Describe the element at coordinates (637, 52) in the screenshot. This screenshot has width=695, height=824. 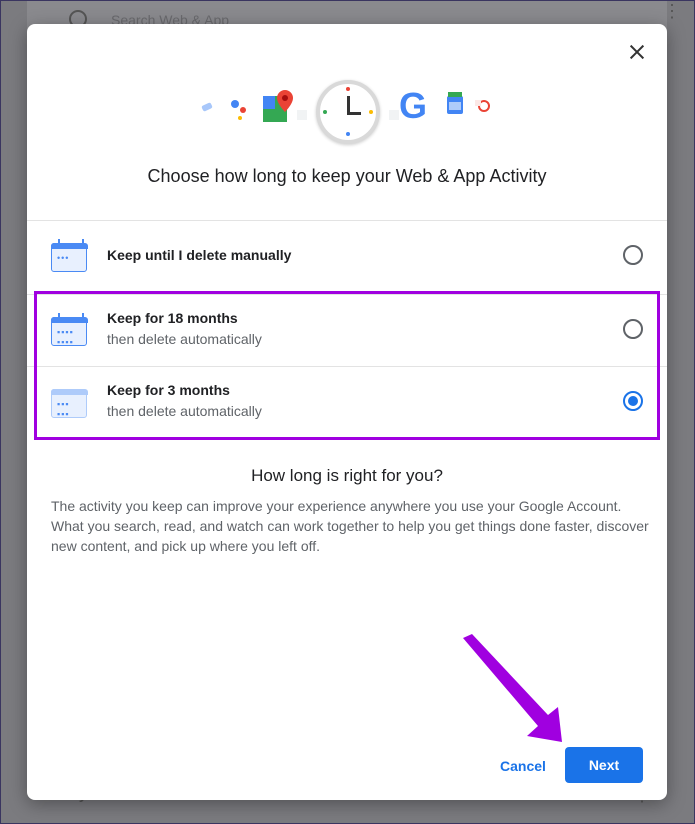
I see `close-icon` at that location.